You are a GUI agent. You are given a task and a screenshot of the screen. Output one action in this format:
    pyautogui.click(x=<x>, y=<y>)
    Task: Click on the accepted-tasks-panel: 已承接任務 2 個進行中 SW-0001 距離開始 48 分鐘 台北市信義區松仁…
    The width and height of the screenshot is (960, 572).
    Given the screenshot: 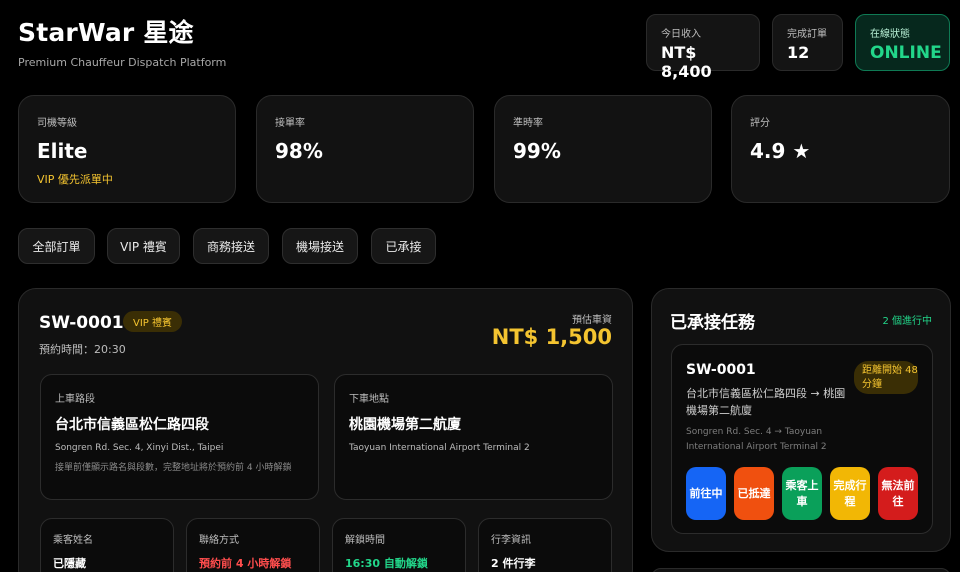 What is the action you would take?
    pyautogui.click(x=801, y=420)
    